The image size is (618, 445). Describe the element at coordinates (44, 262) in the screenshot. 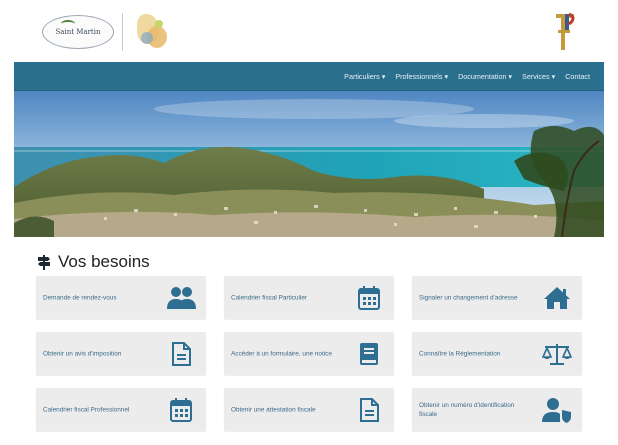

I see `signpost-icon` at that location.